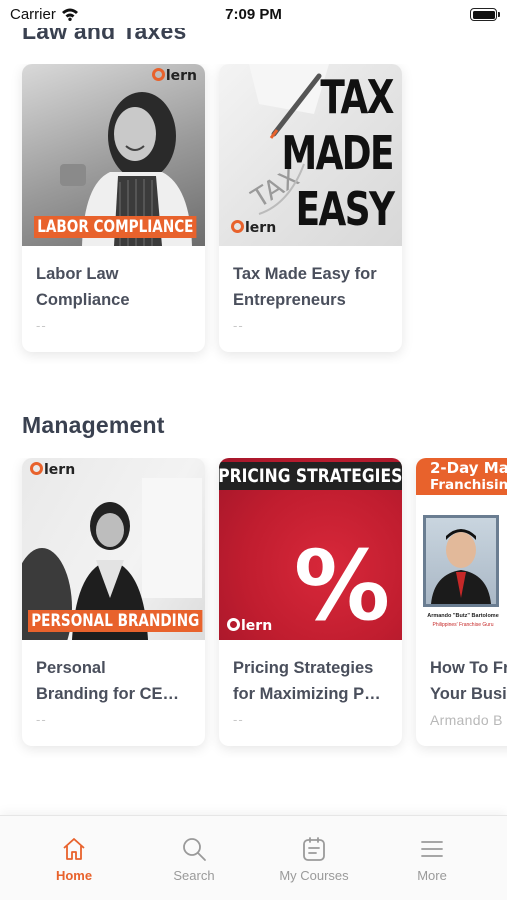 The width and height of the screenshot is (507, 900). What do you see at coordinates (310, 476) in the screenshot?
I see `pricing-strategies-label: PRICING STRATEGIES` at bounding box center [310, 476].